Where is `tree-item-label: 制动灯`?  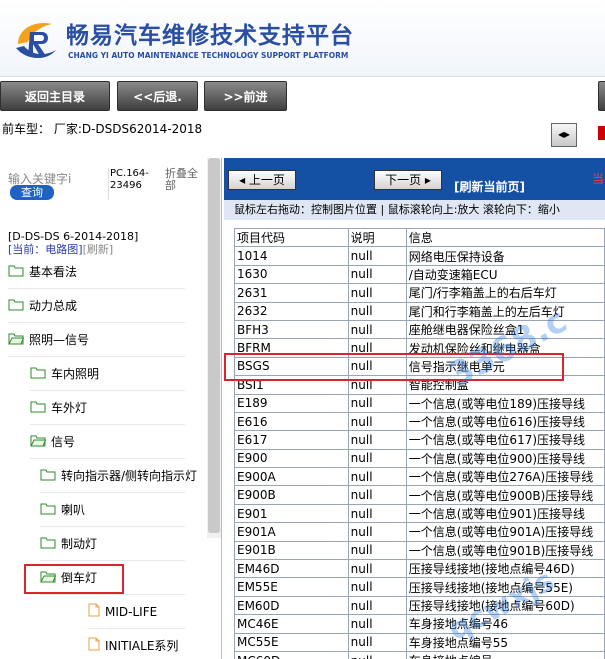 tree-item-label: 制动灯 is located at coordinates (79, 544).